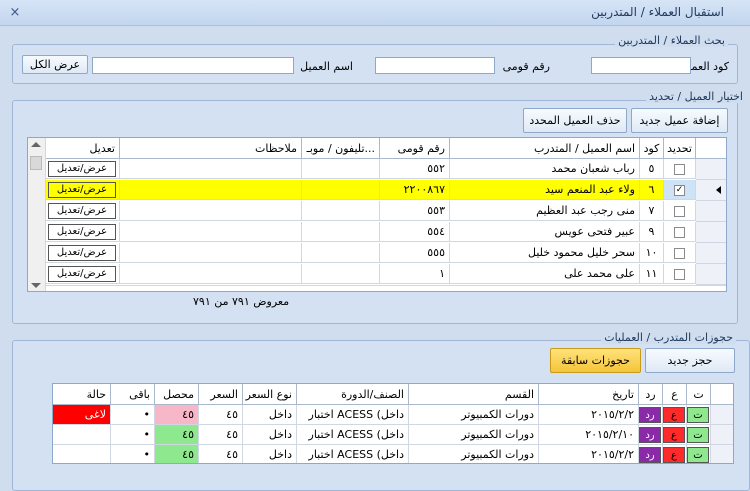 Image resolution: width=750 pixels, height=491 pixels. I want to click on close-icon: ×, so click(15, 12).